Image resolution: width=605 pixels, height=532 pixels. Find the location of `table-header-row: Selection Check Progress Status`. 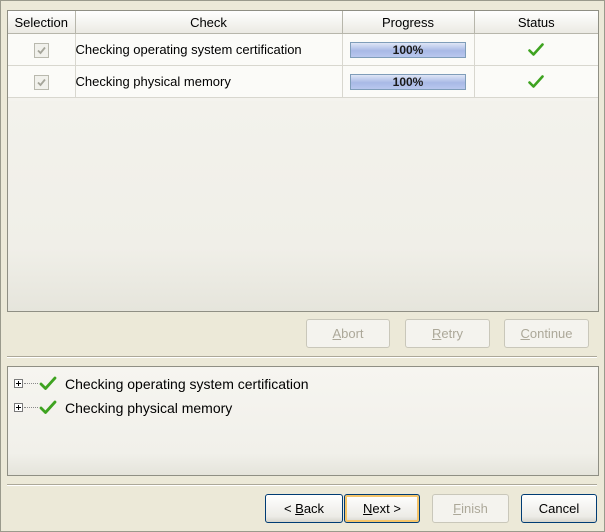

table-header-row: Selection Check Progress Status is located at coordinates (303, 22).